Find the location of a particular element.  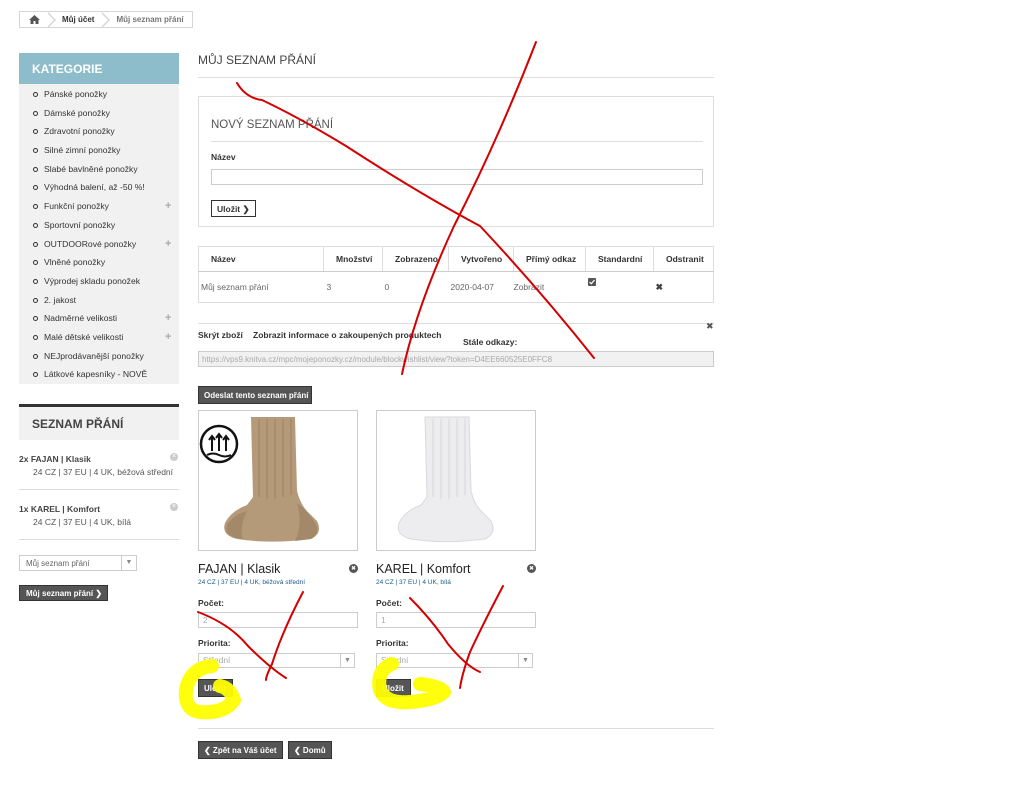

category-label: Zdravotní ponožky is located at coordinates (79, 131).